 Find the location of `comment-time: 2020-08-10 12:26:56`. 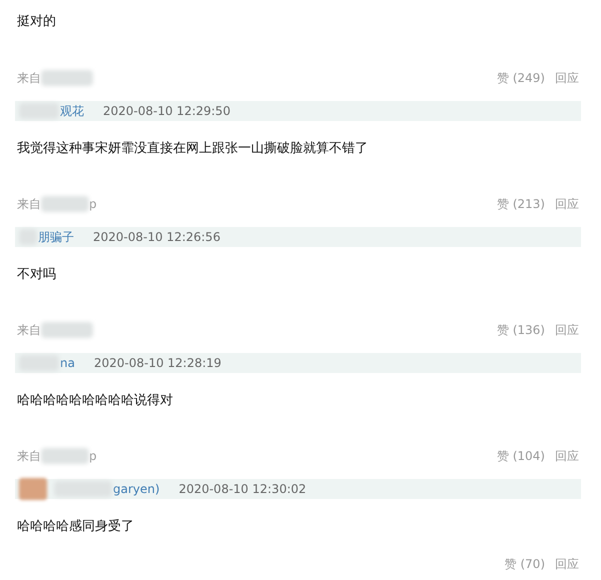

comment-time: 2020-08-10 12:26:56 is located at coordinates (156, 237).